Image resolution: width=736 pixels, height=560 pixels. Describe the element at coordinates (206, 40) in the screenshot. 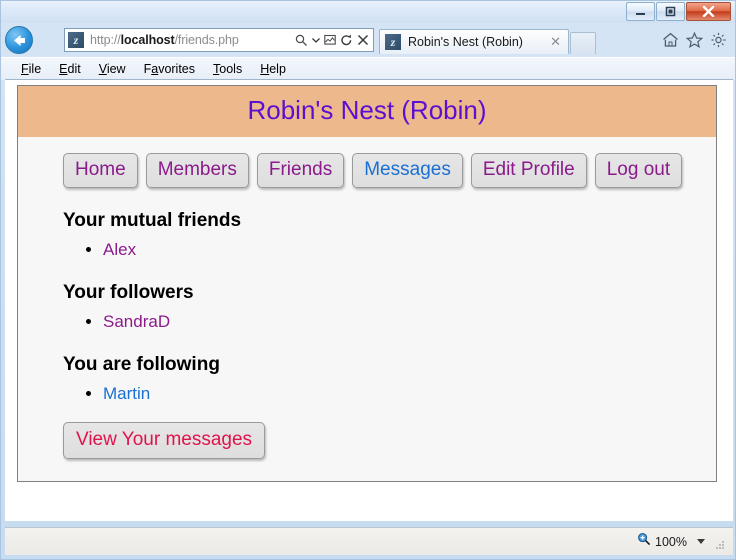

I see `url-path: /friends.php` at that location.